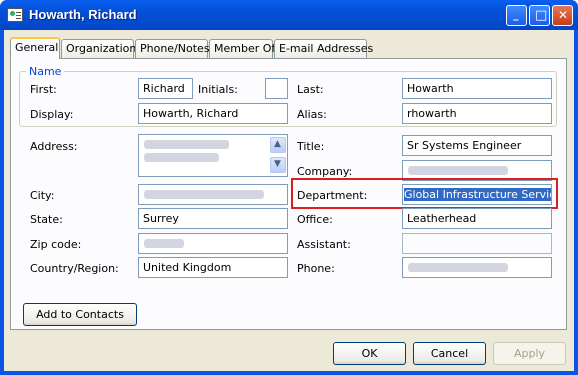 Image resolution: width=578 pixels, height=375 pixels. Describe the element at coordinates (477, 243) in the screenshot. I see `assistant-field` at that location.